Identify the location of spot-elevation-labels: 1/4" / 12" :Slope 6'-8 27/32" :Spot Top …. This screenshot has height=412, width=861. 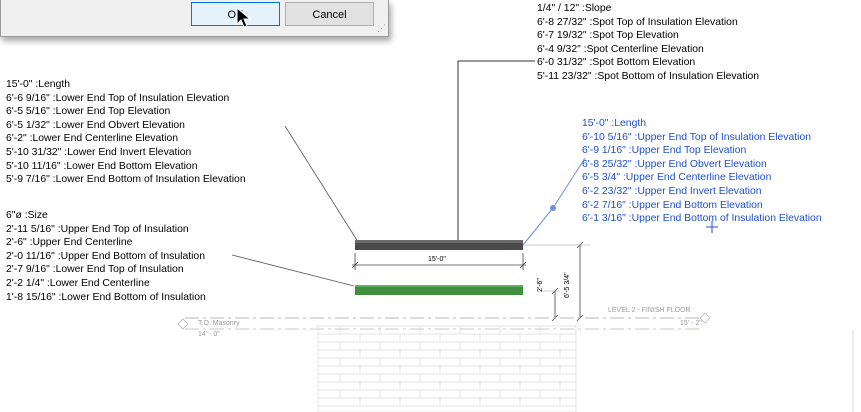
(648, 43).